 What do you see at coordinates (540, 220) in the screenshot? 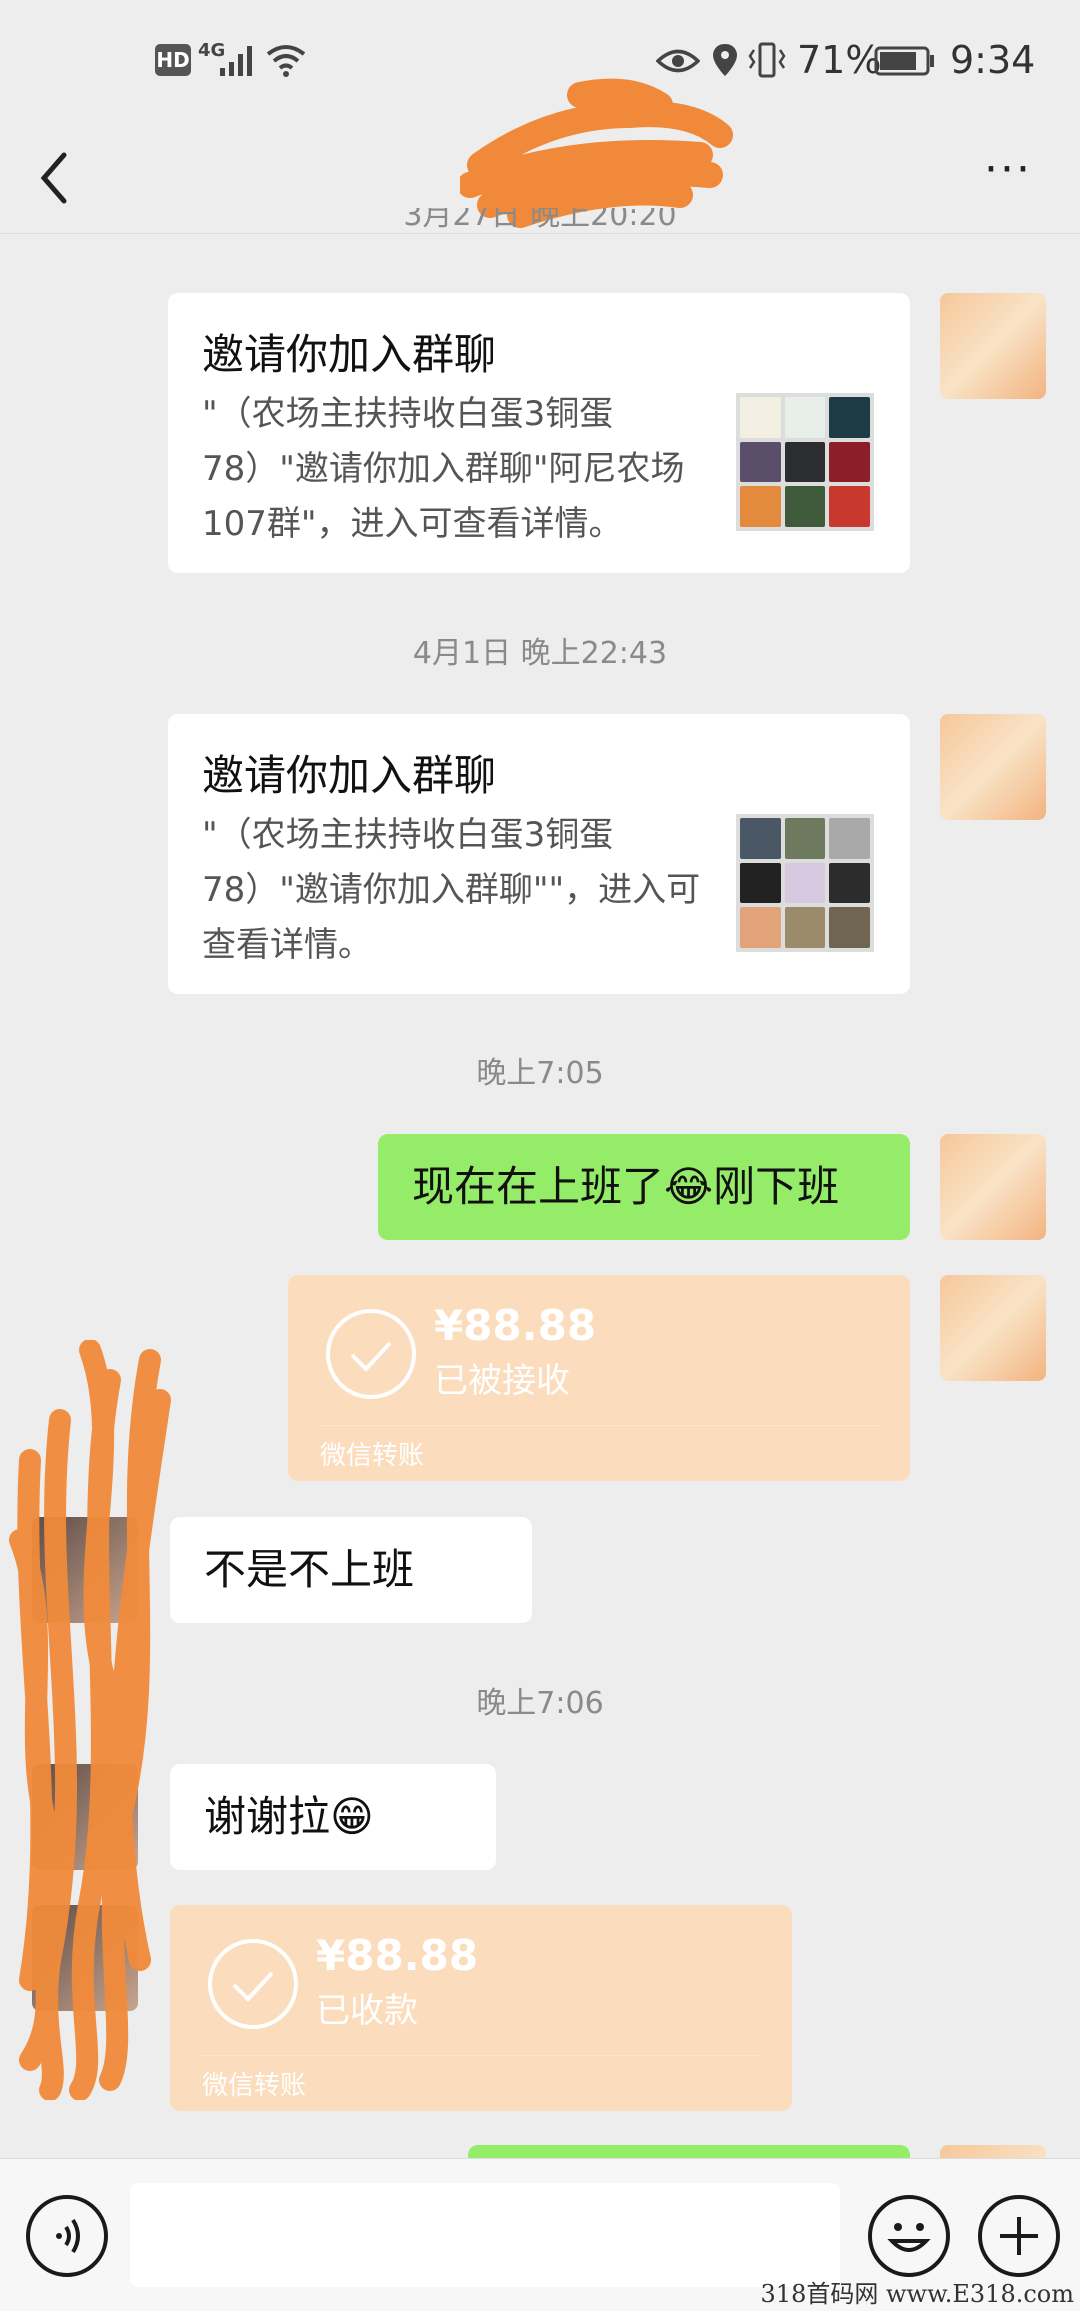
I see `timestamp-partial: 3月27日 晚上20:20` at bounding box center [540, 220].